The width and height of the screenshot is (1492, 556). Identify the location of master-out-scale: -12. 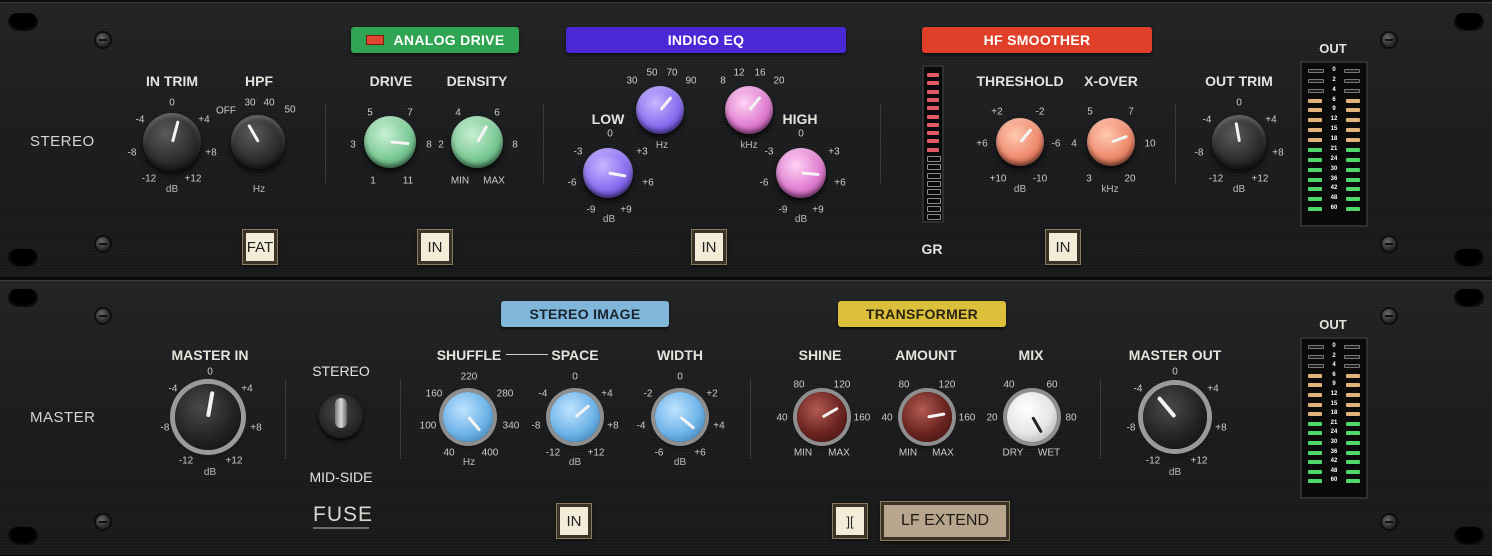
(1153, 461).